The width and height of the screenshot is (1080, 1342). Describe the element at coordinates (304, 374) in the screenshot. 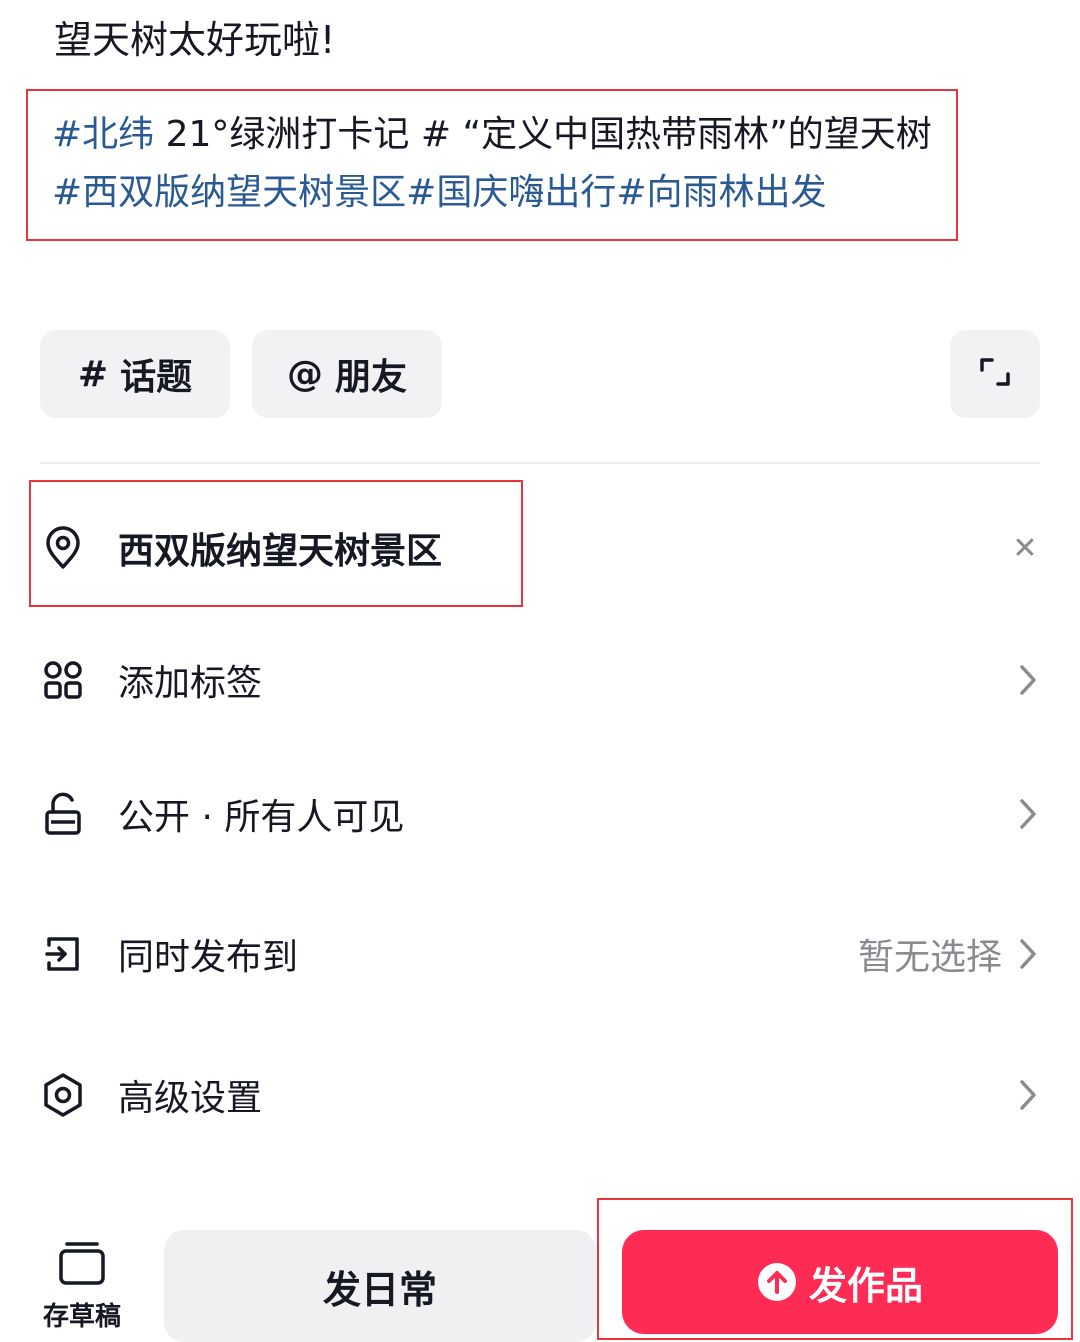

I see `at-icon: @` at that location.